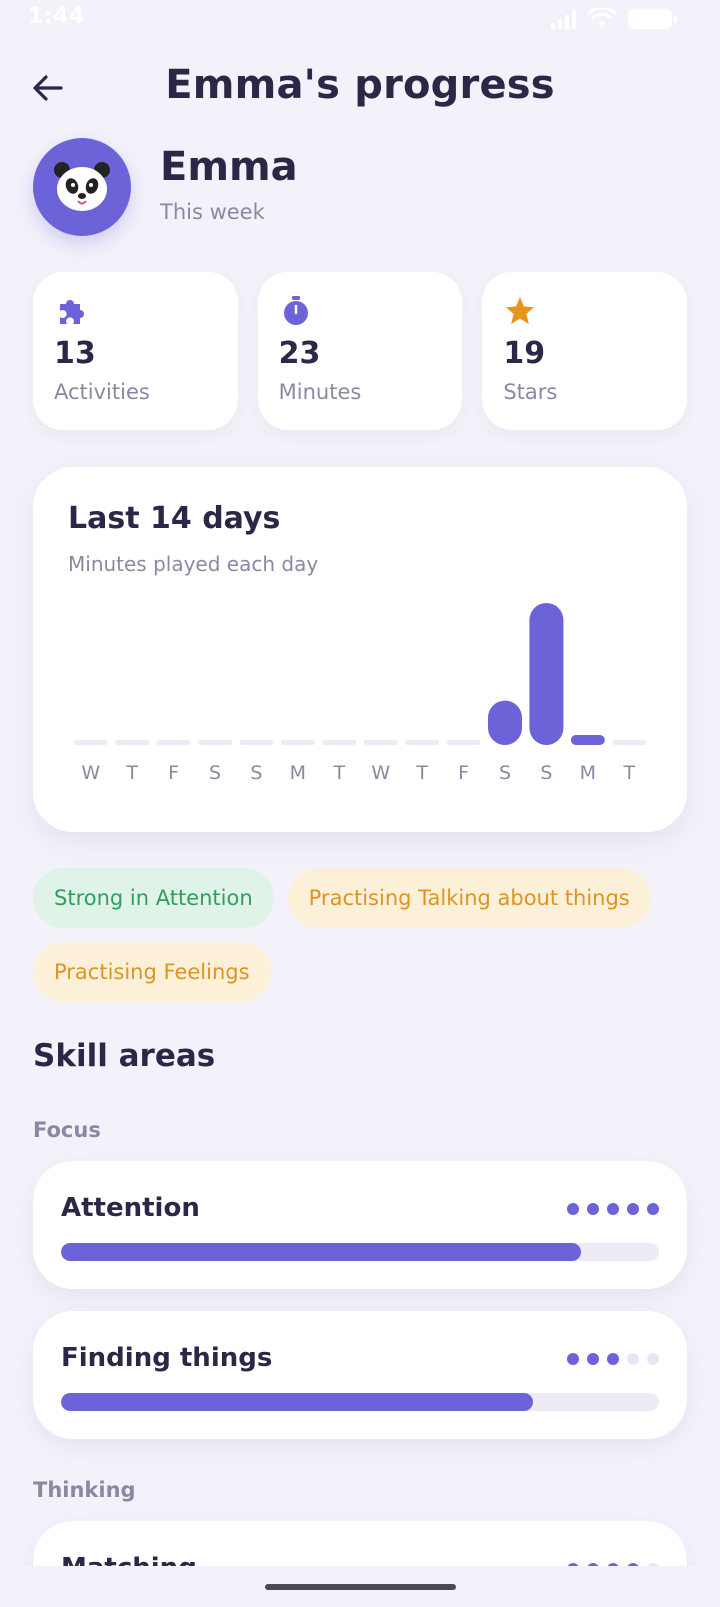 Image resolution: width=720 pixels, height=1607 pixels. Describe the element at coordinates (360, 1225) in the screenshot. I see `skill-card-attention: Attention` at that location.